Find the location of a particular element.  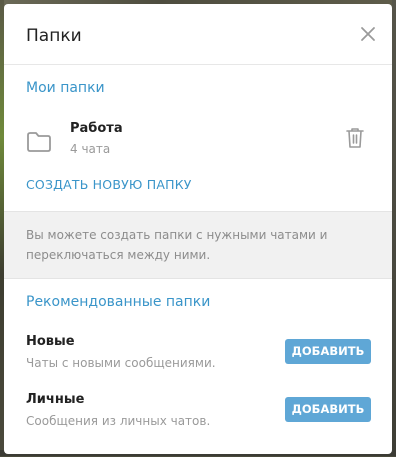

dialog-header: Папки is located at coordinates (198, 34).